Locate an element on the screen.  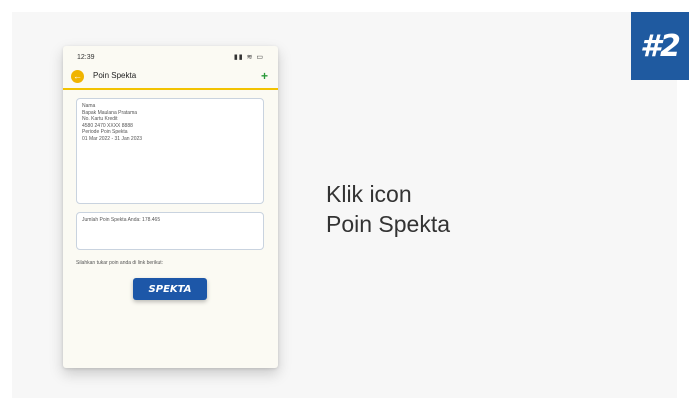
points-box: Jumlah Poin Spekta Anda: 178.465 is located at coordinates (170, 231).